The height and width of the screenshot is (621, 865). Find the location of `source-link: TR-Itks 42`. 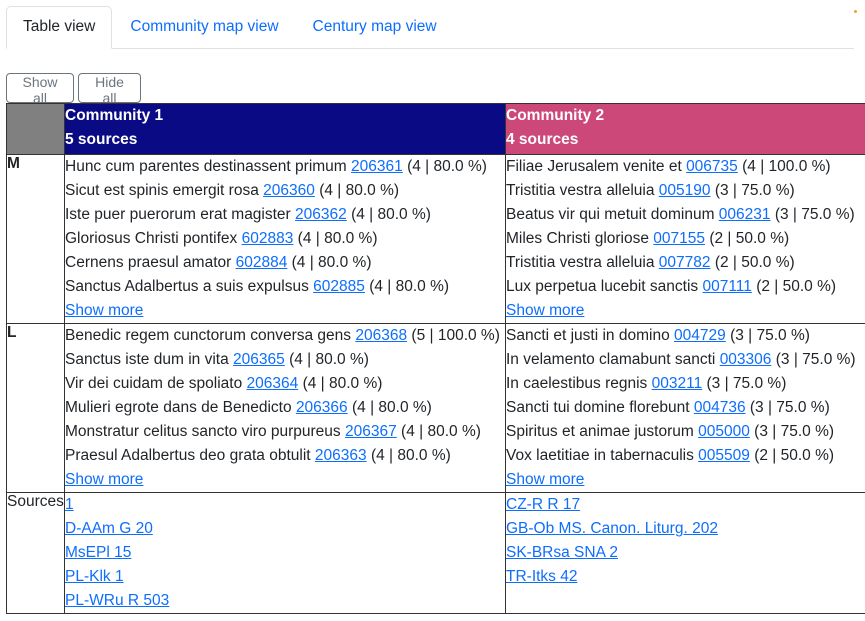

source-link: TR-Itks 42 is located at coordinates (542, 576).